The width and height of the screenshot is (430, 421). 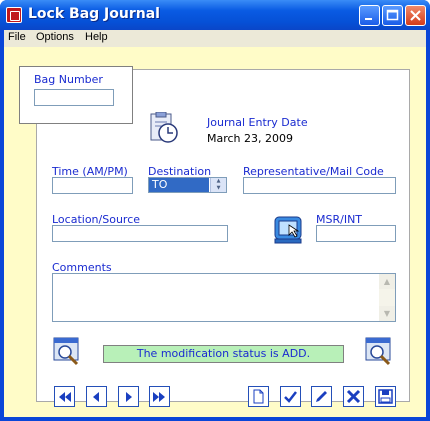 I want to click on confirm-button, so click(x=290, y=396).